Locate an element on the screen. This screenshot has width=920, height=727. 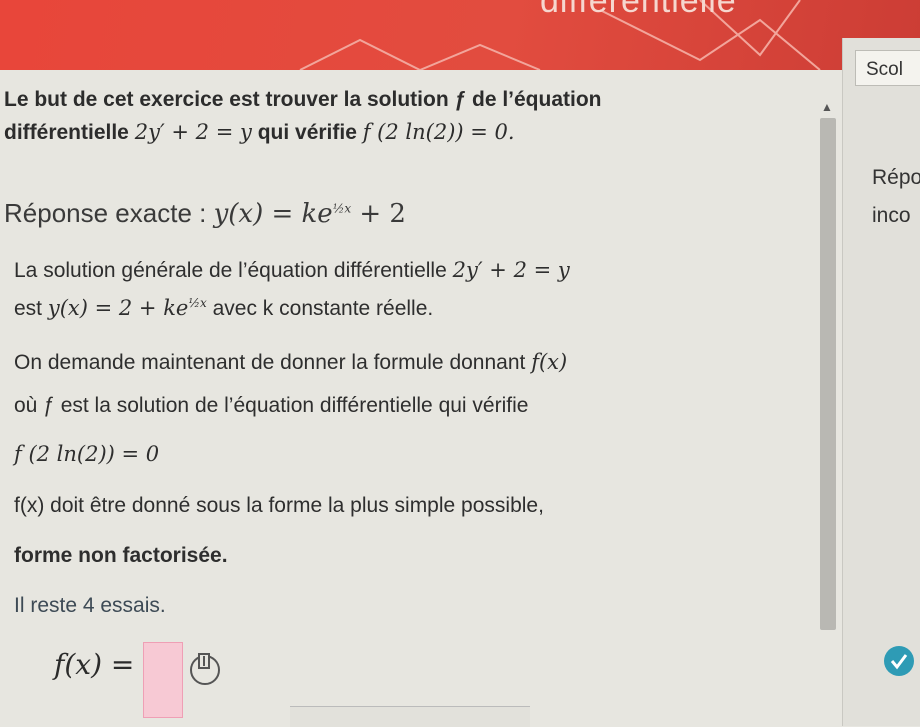
explanation-equation-3: f(x) is located at coordinates (549, 362).